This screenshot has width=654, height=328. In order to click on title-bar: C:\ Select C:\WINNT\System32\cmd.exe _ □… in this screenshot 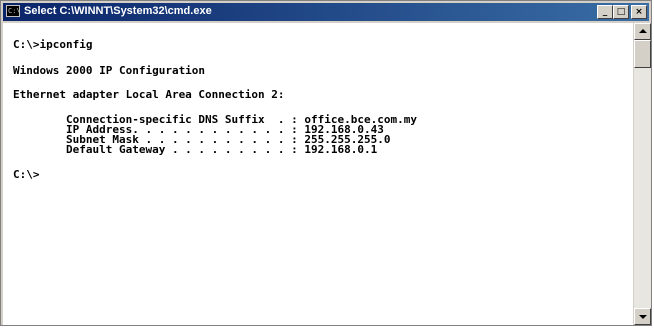, I will do `click(326, 12)`.